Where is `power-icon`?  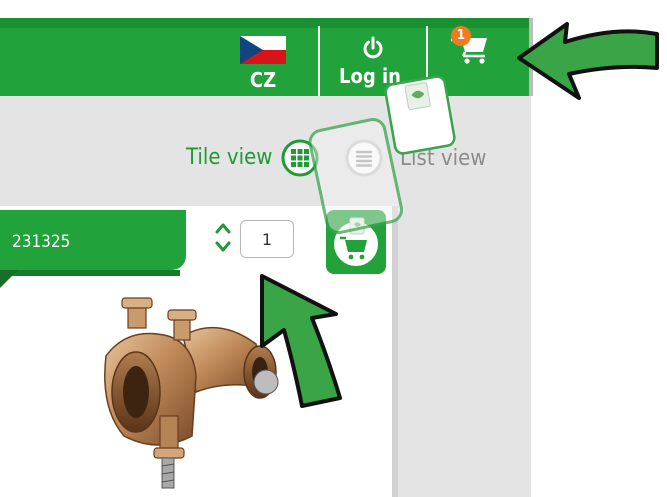 power-icon is located at coordinates (373, 47).